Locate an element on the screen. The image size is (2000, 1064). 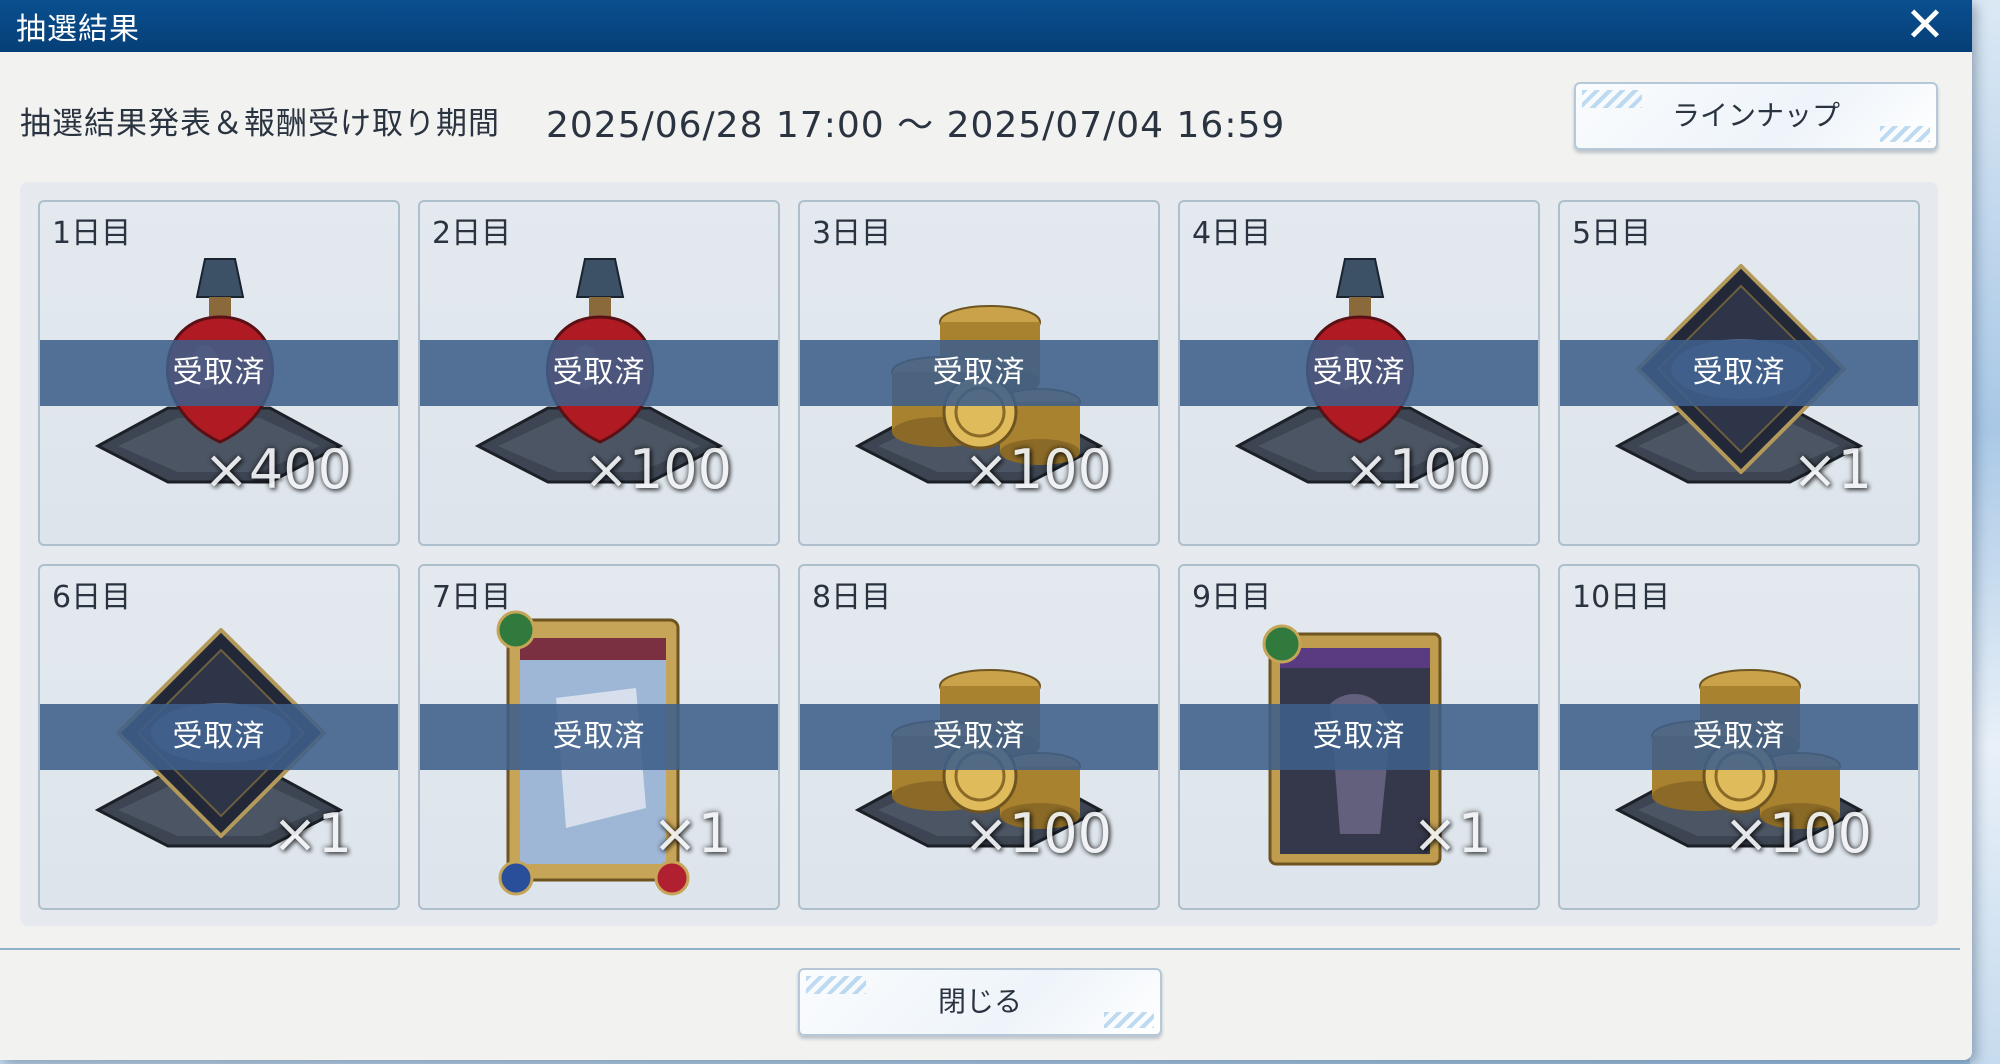
lineup-button: ラインナップ is located at coordinates (1756, 116).